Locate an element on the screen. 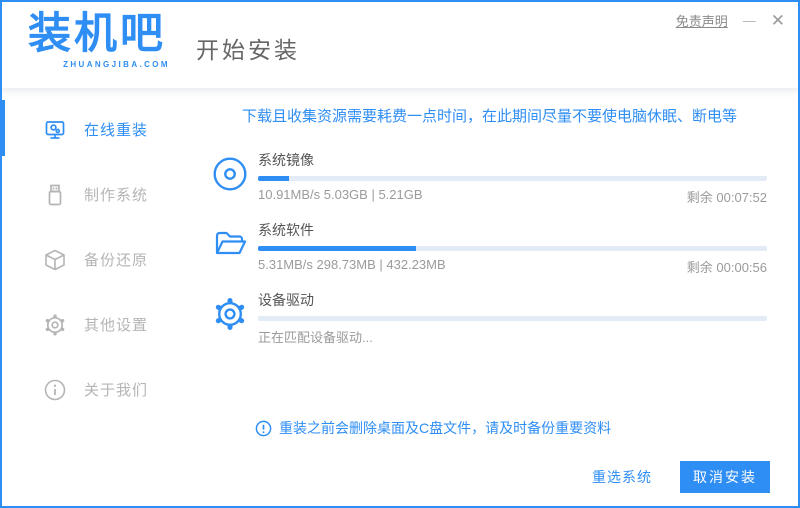 This screenshot has width=800, height=508. monitor-icon is located at coordinates (55, 129).